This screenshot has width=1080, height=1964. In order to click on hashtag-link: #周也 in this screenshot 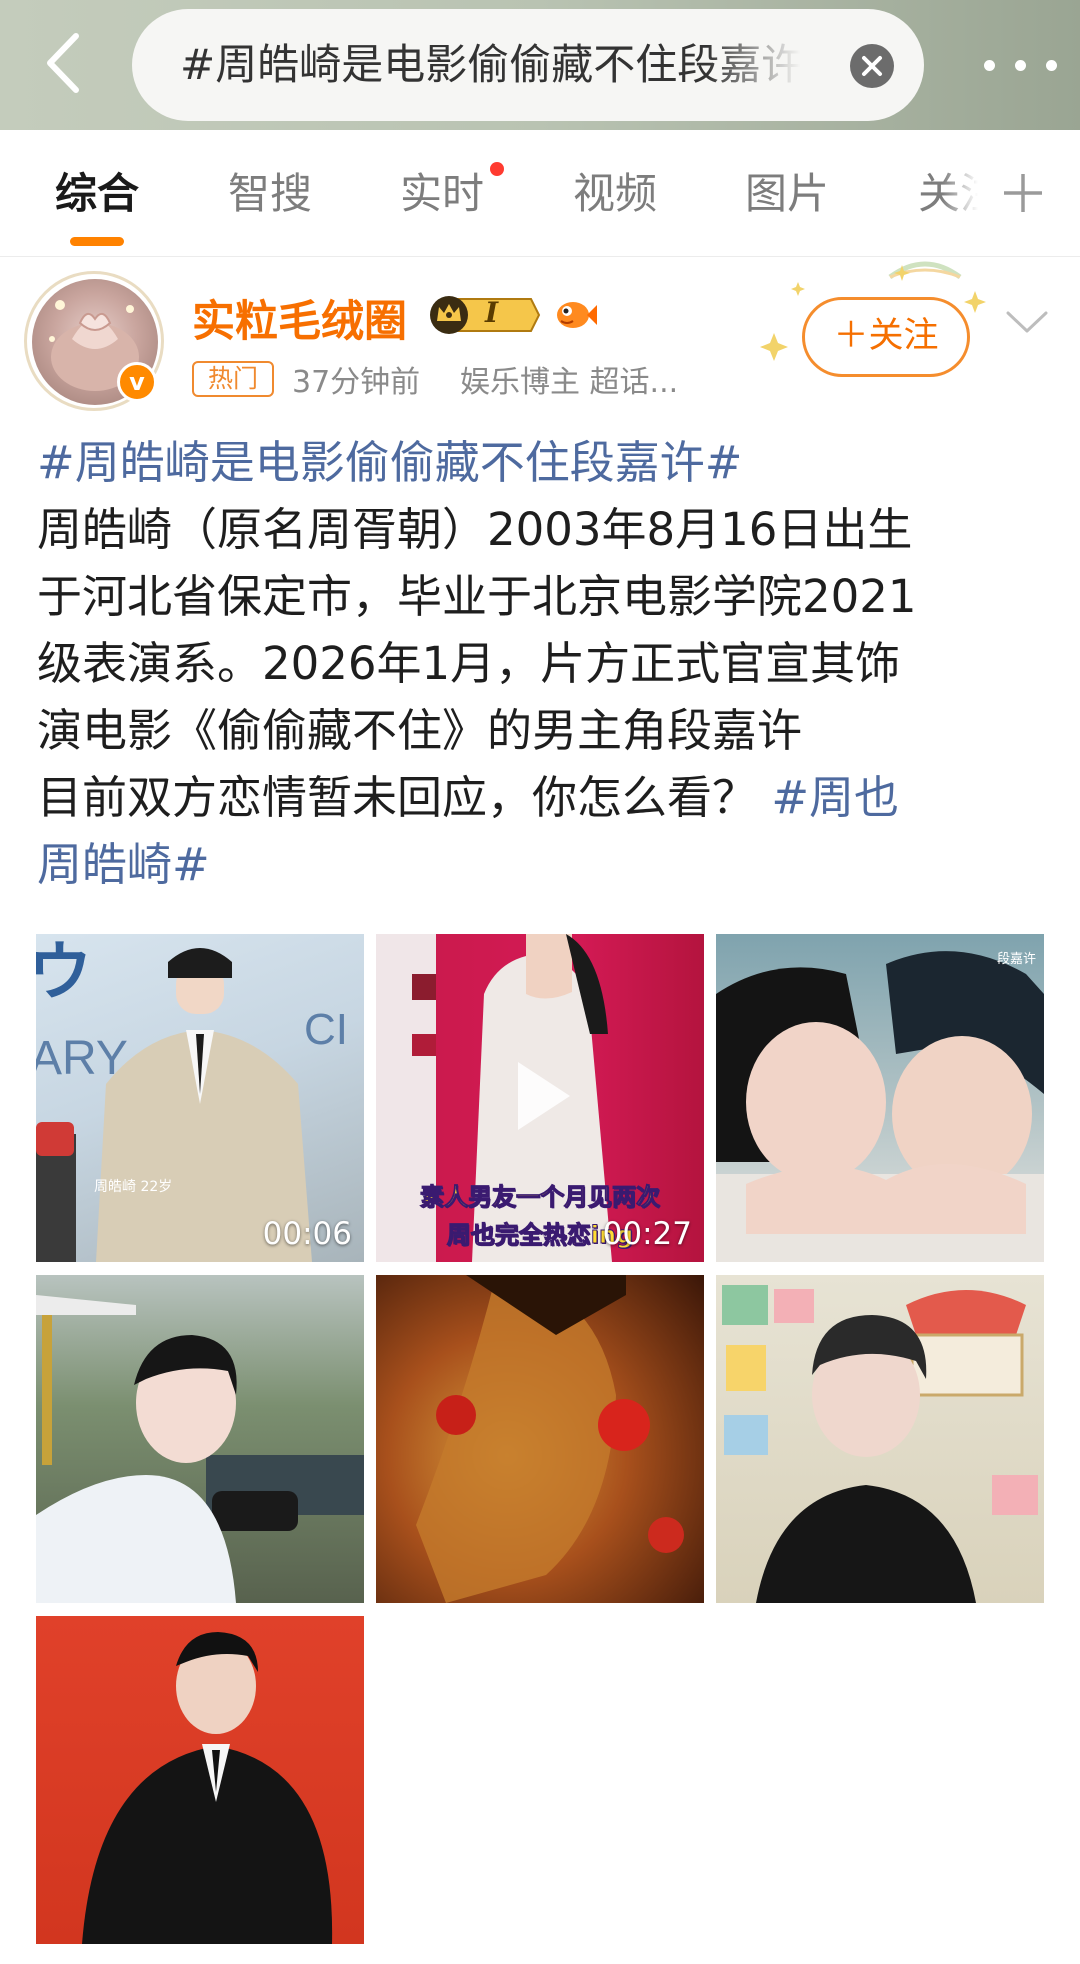, I will do `click(835, 797)`.